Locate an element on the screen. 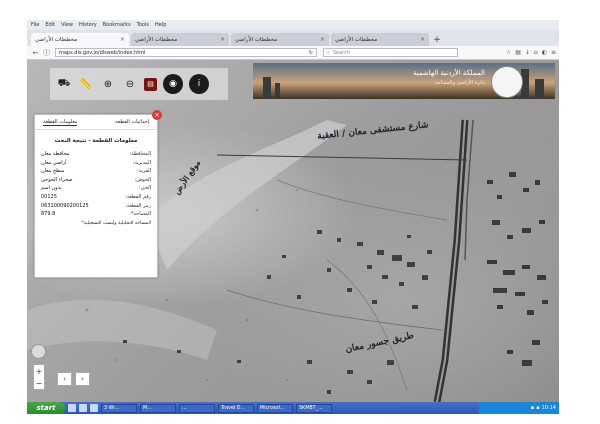  quicklaunch-desktop-icon is located at coordinates (83, 408).